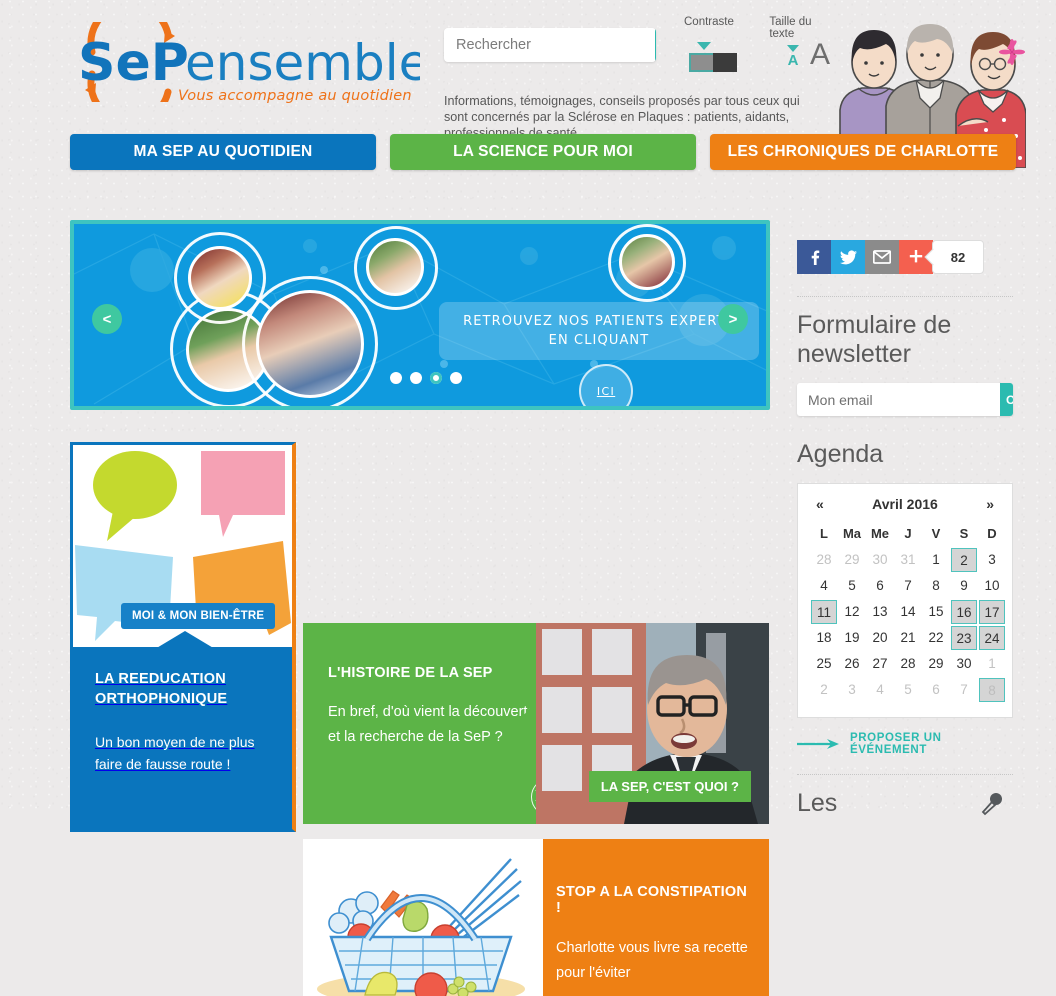 The width and height of the screenshot is (1056, 996). Describe the element at coordinates (436, 378) in the screenshot. I see `carousel-dot-3-active` at that location.